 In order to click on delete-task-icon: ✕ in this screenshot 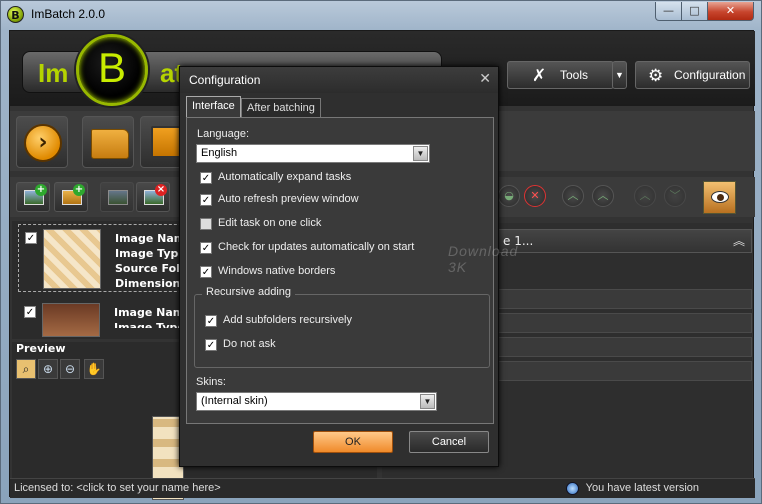, I will do `click(535, 196)`.